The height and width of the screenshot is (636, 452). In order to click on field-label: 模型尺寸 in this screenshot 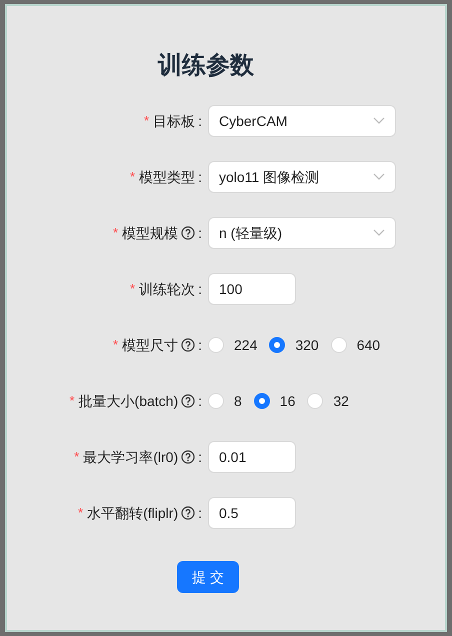, I will do `click(150, 345)`.